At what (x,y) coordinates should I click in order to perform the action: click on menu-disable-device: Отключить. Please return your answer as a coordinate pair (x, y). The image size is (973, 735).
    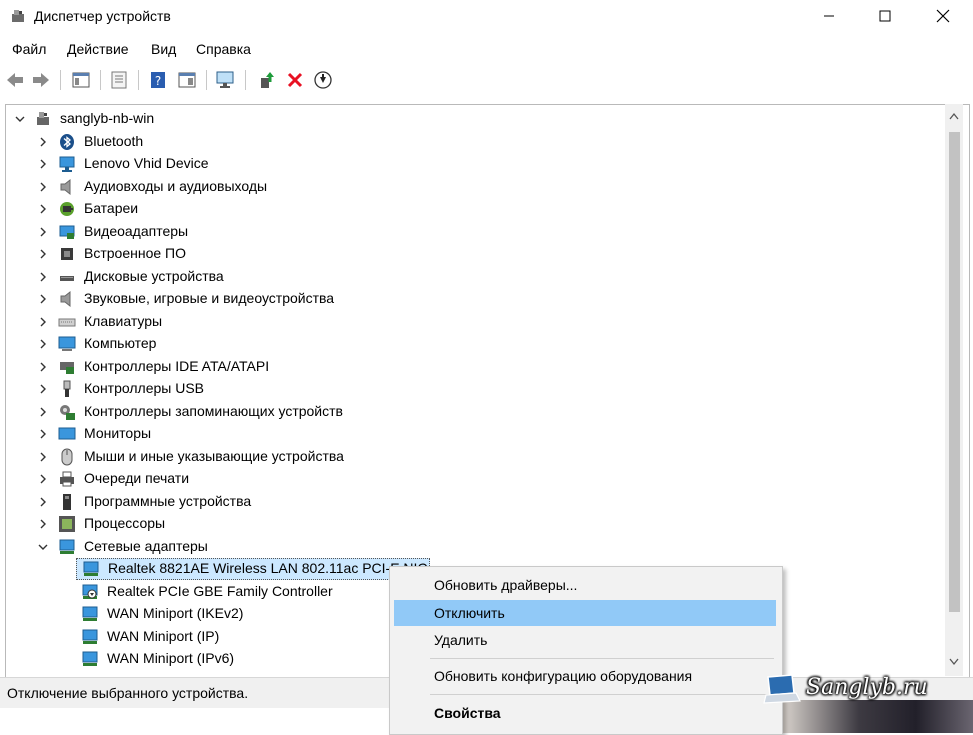
    Looking at the image, I should click on (585, 613).